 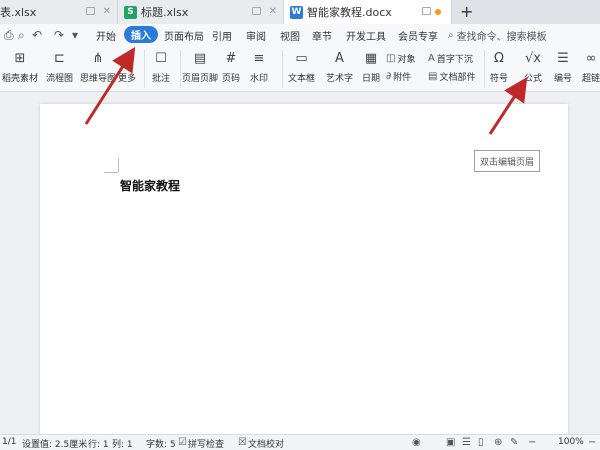 I want to click on customize-icon: ▾, so click(x=75, y=35).